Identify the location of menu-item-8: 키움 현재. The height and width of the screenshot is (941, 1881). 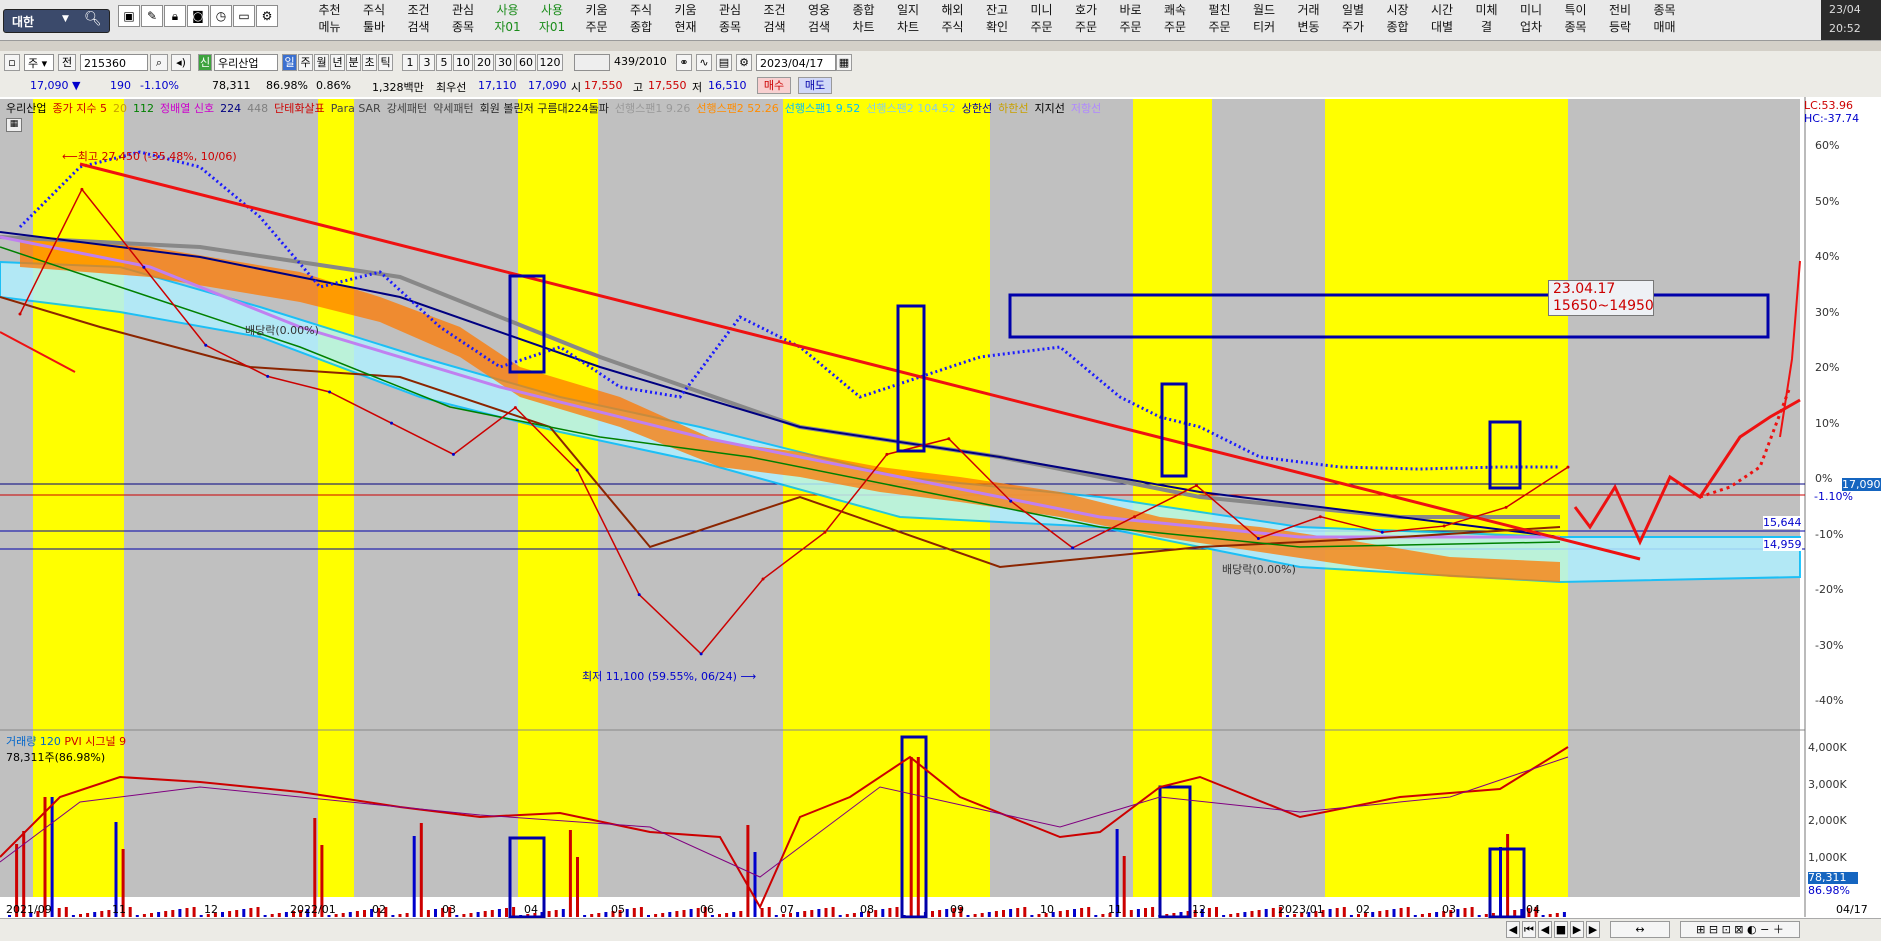
(685, 20).